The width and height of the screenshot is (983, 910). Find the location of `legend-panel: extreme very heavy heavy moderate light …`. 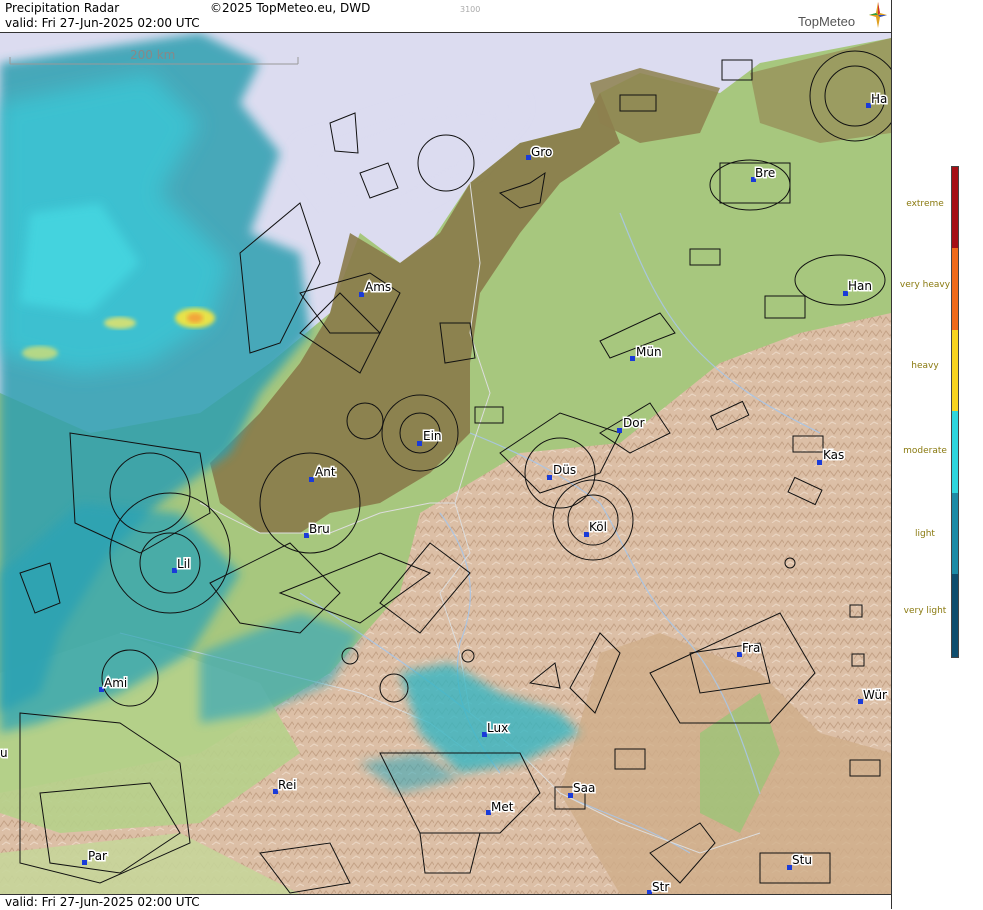

legend-panel: extreme very heavy heavy moderate light … is located at coordinates (937, 454).